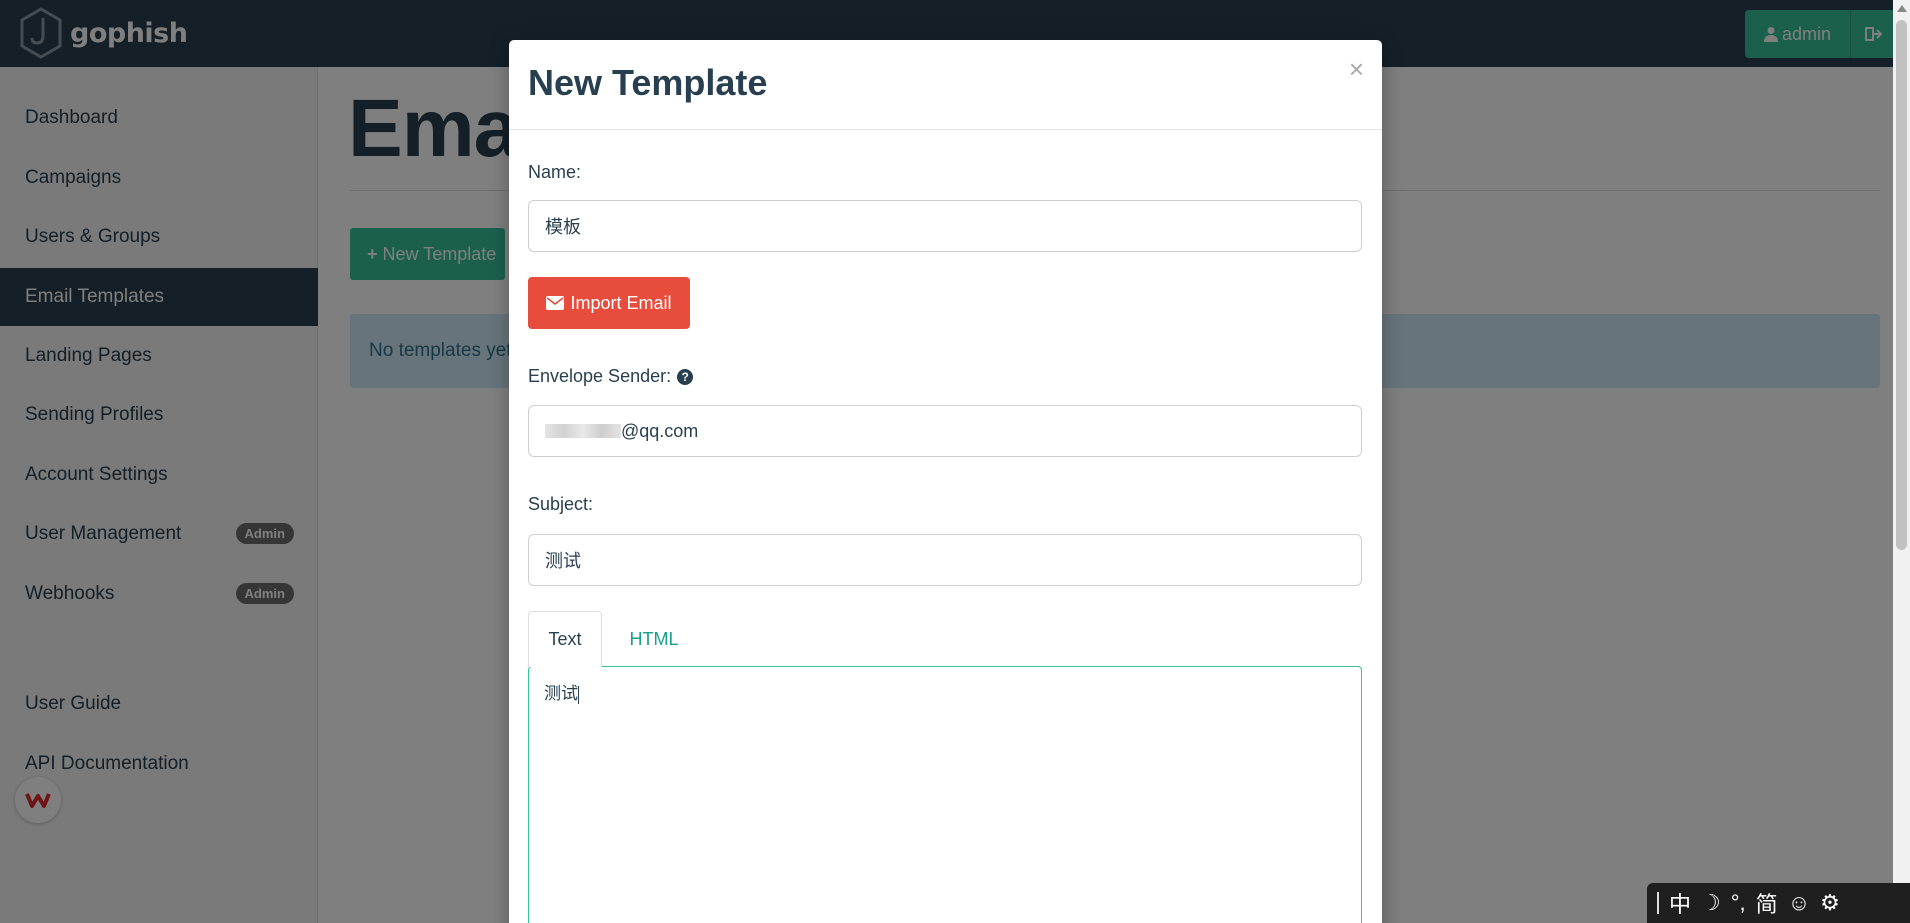 Image resolution: width=1910 pixels, height=923 pixels. Describe the element at coordinates (945, 560) in the screenshot. I see `subject-input: 测试` at that location.